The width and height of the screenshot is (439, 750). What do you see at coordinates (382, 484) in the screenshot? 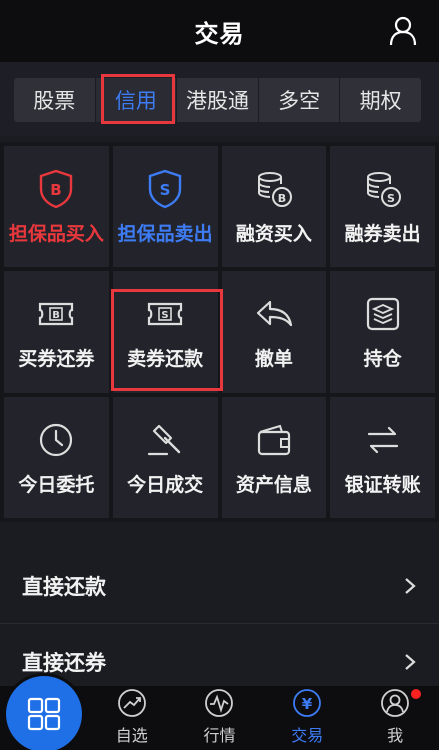
I see `grid-item-label: 银证转账` at bounding box center [382, 484].